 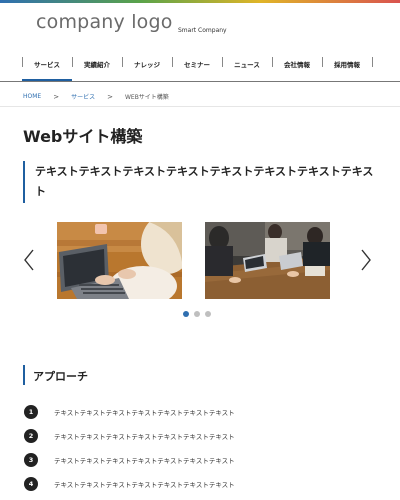 I want to click on nav-item-label: サービス, so click(x=47, y=65).